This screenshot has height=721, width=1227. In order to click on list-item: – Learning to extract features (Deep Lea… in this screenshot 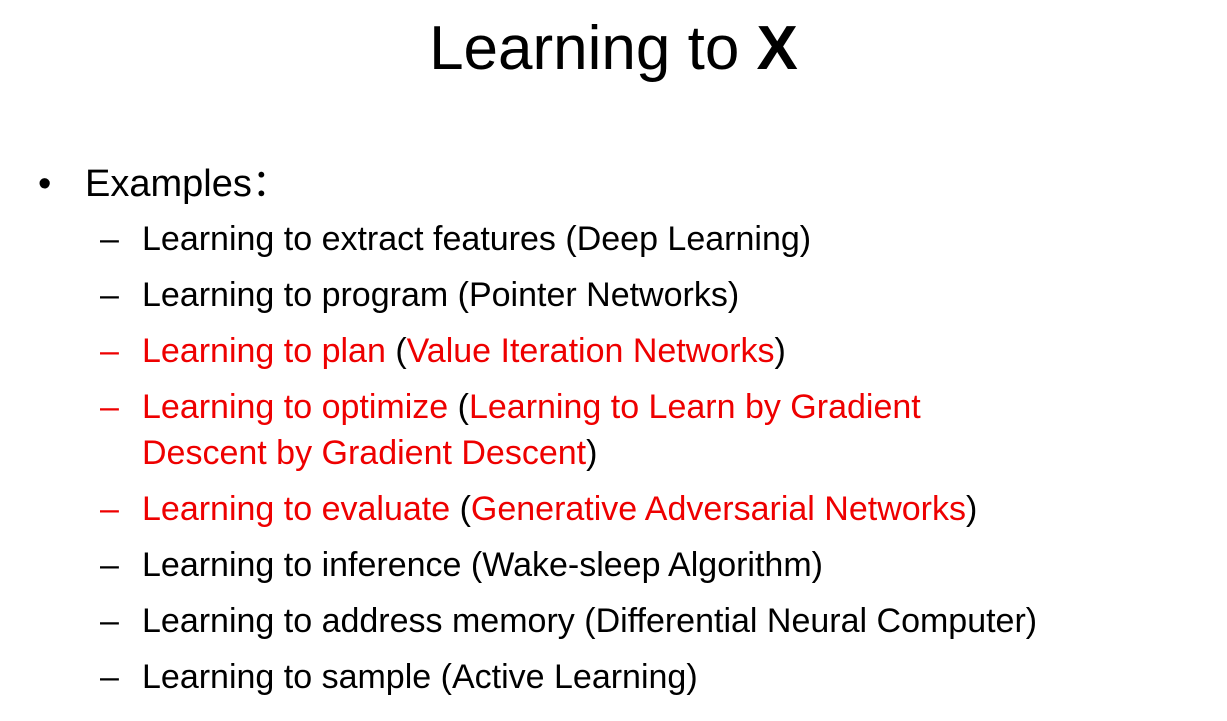, I will do `click(660, 239)`.